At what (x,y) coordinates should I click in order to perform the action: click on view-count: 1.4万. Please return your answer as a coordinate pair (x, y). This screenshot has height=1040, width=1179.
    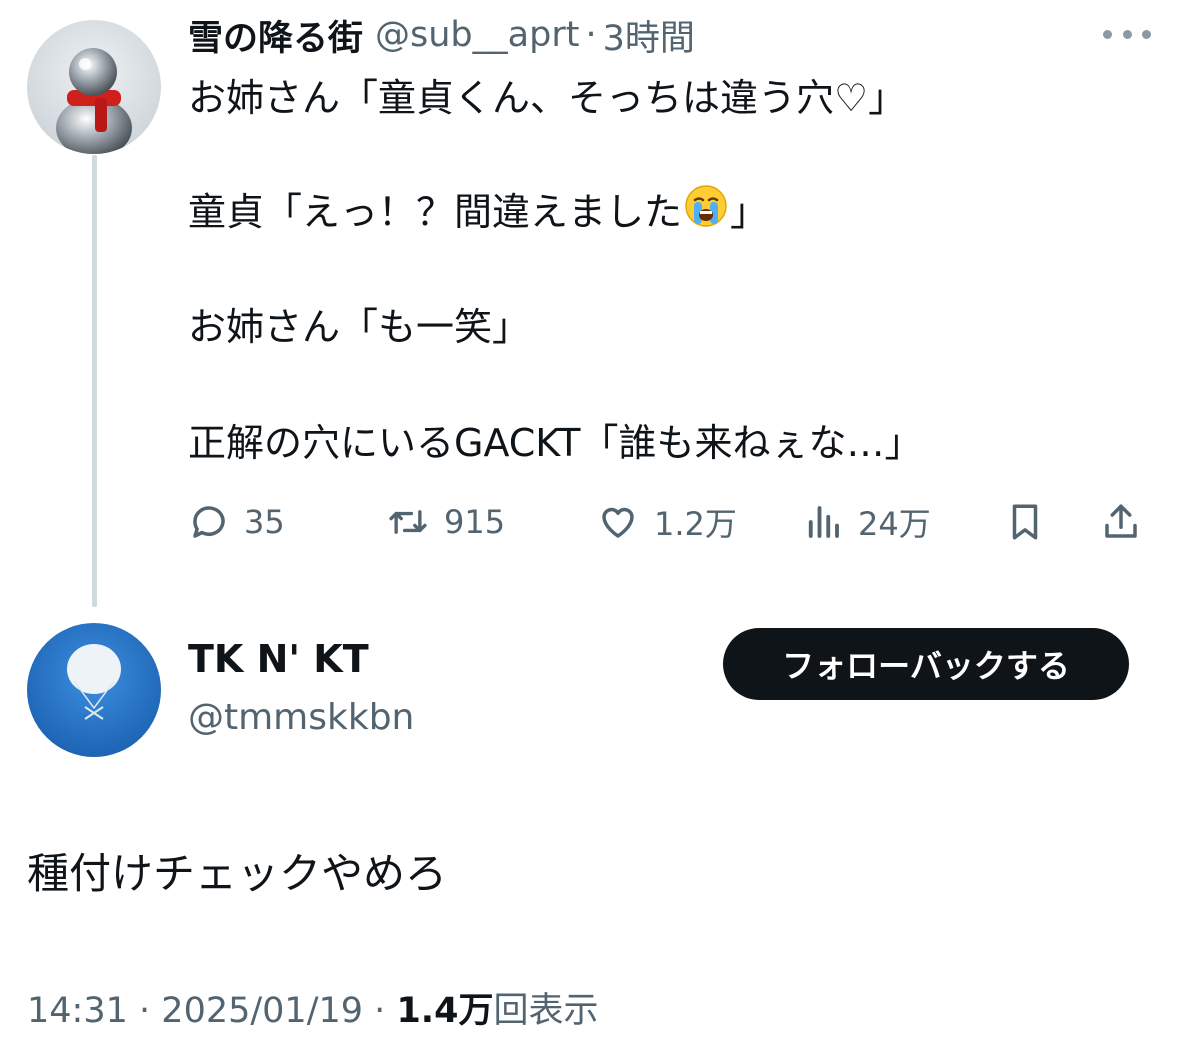
    Looking at the image, I should click on (444, 1011).